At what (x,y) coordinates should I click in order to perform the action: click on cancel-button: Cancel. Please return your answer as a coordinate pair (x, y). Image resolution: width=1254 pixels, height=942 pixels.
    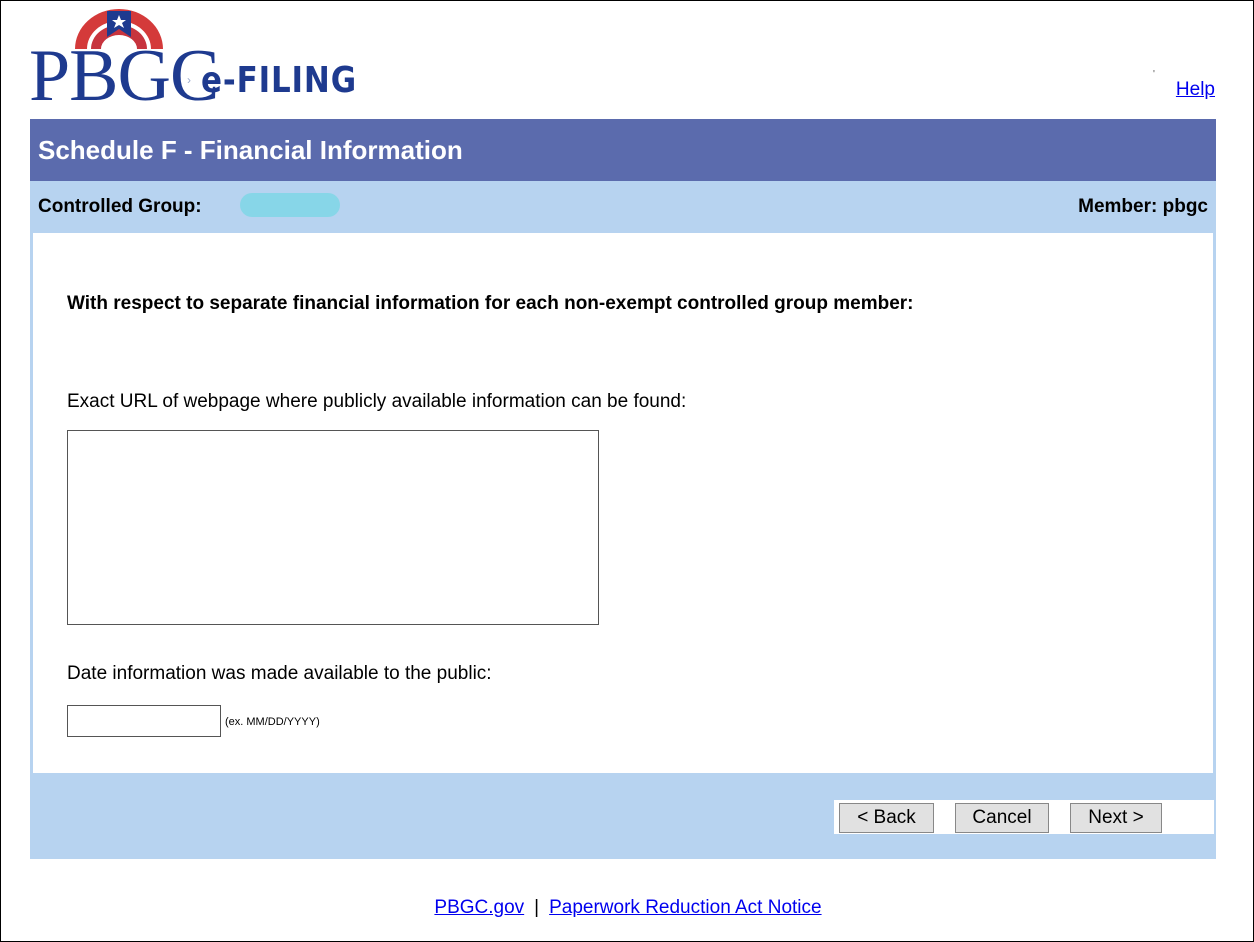
    Looking at the image, I should click on (1002, 818).